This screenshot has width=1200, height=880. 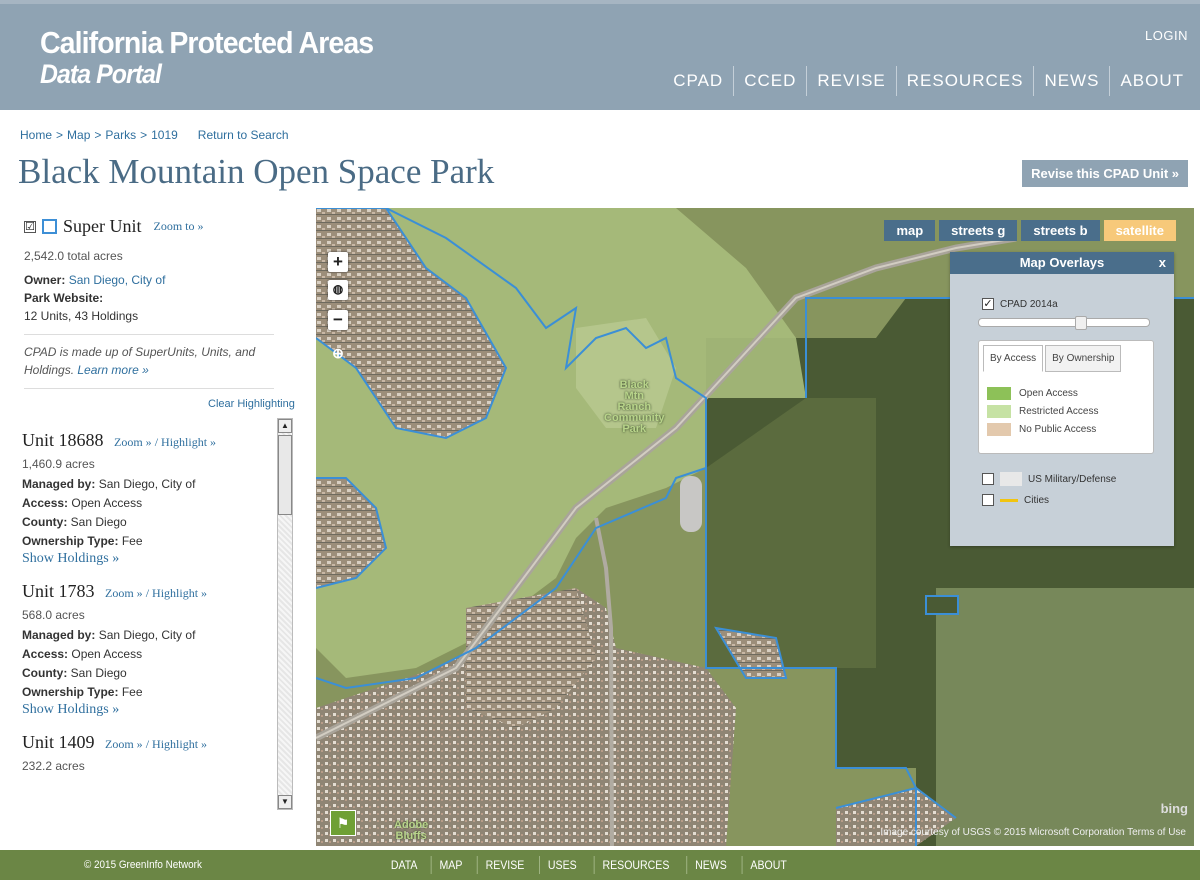 I want to click on footer-nav-resources: RESOURCES, so click(x=635, y=865).